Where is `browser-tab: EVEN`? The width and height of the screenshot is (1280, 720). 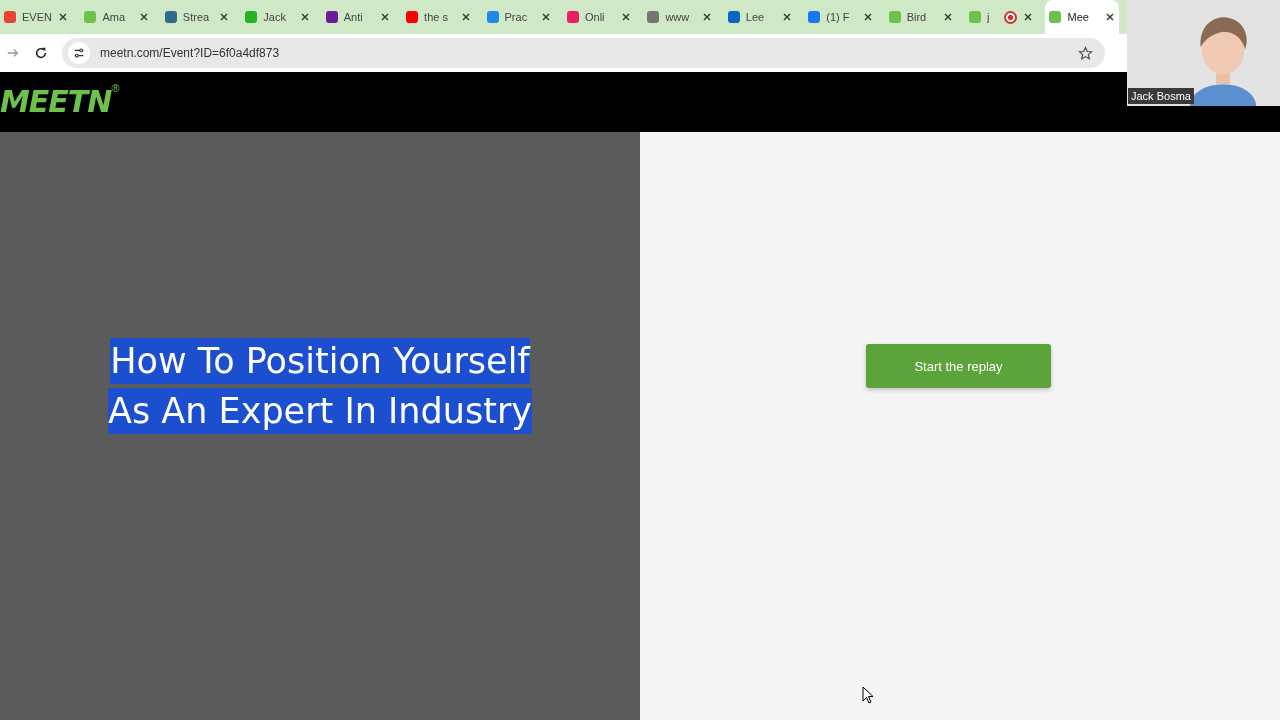 browser-tab: EVEN is located at coordinates (36, 17).